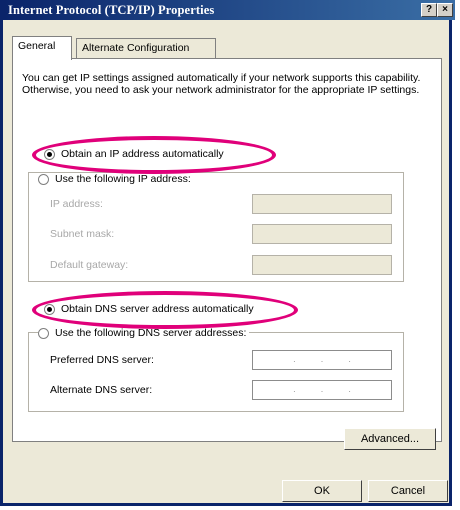 This screenshot has width=460, height=510. What do you see at coordinates (322, 204) in the screenshot?
I see `ip-address-field` at bounding box center [322, 204].